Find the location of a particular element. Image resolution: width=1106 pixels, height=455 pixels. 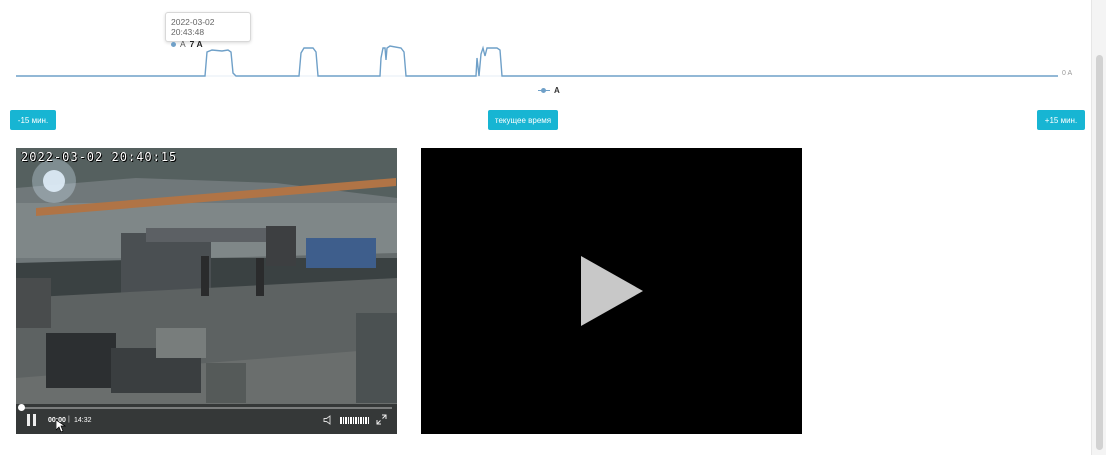

chart-tooltip: 2022-03-02 20:43:48 A 7 A is located at coordinates (208, 30).